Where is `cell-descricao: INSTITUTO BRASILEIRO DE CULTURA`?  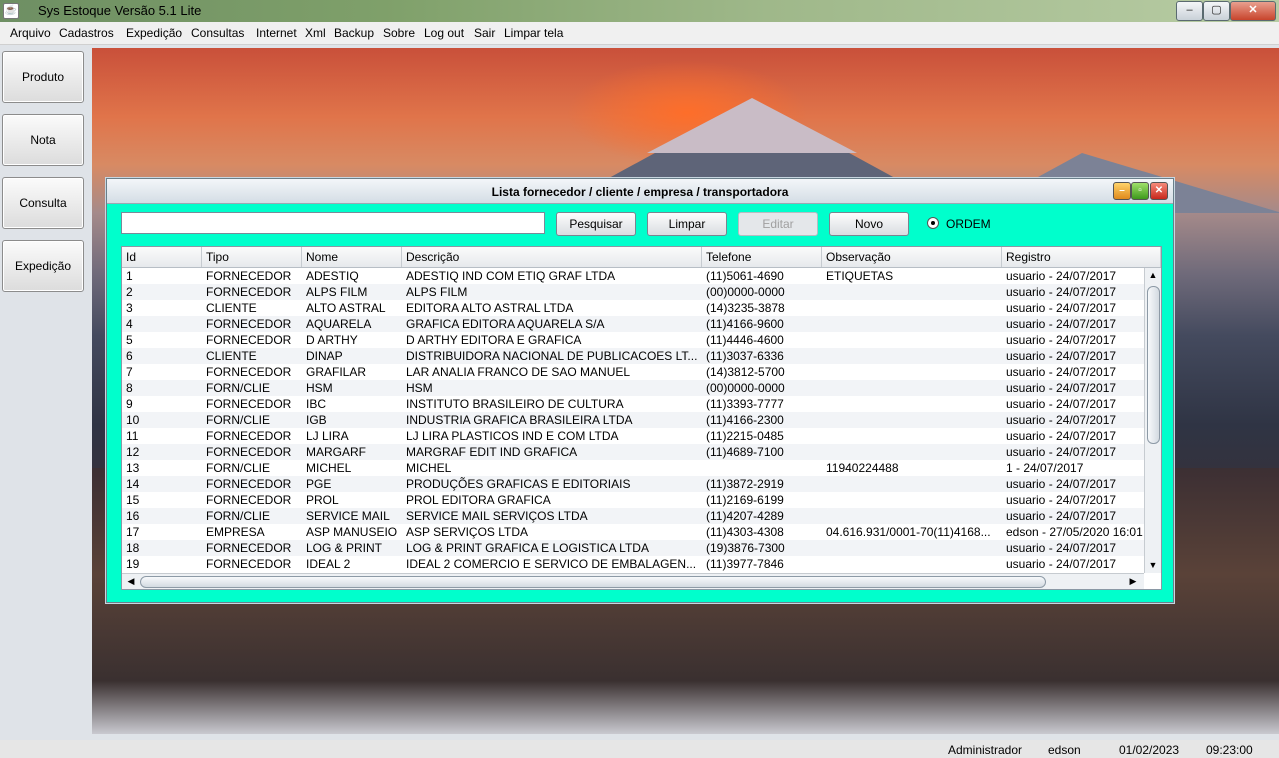 cell-descricao: INSTITUTO BRASILEIRO DE CULTURA is located at coordinates (552, 404).